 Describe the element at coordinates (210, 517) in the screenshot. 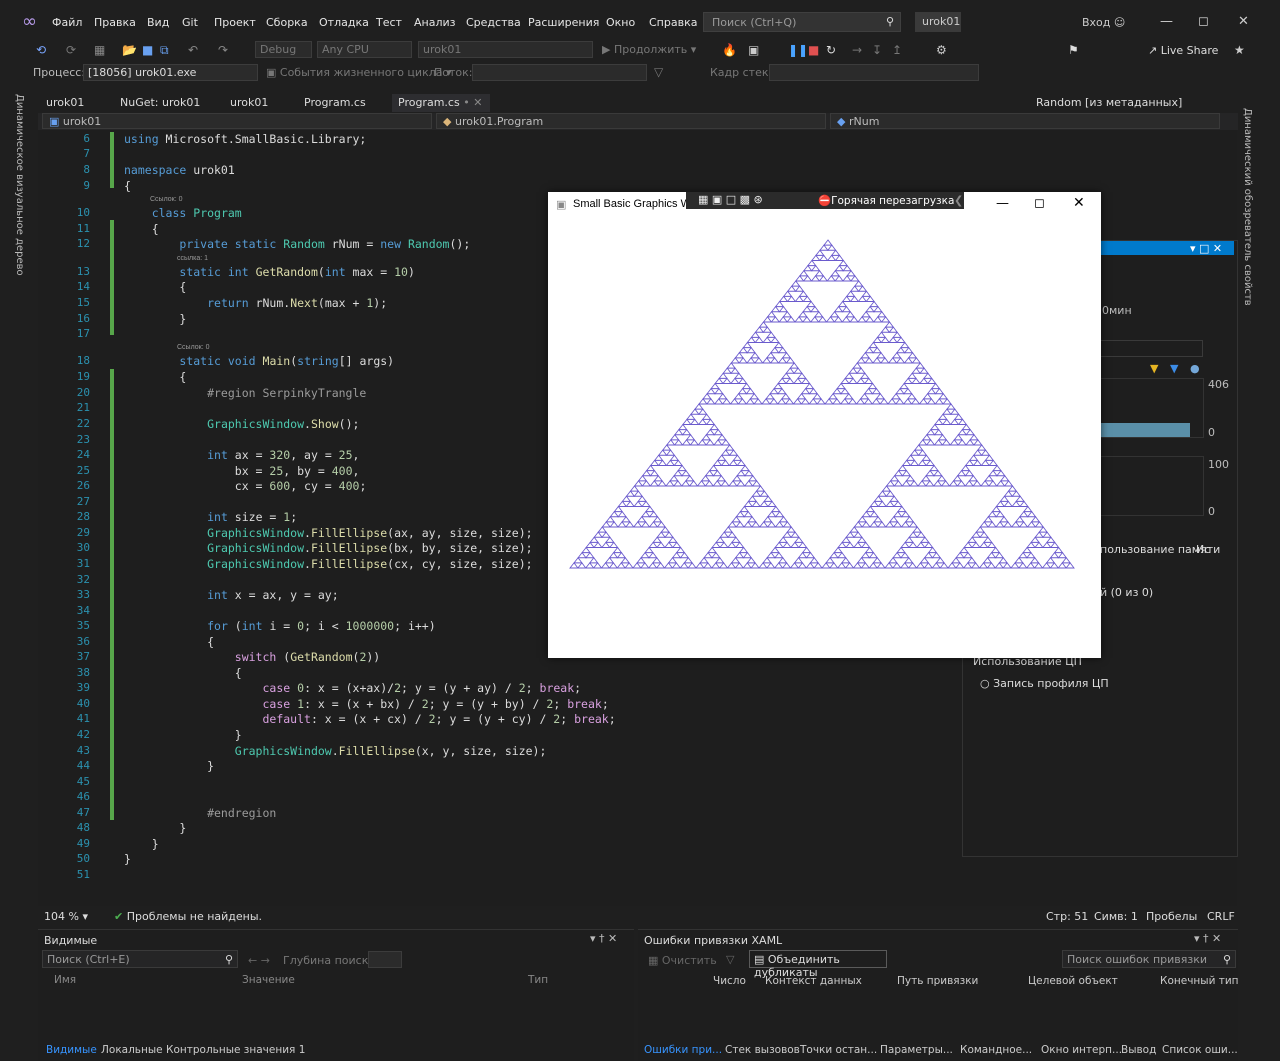

I see `code-line: int size = 1;` at that location.